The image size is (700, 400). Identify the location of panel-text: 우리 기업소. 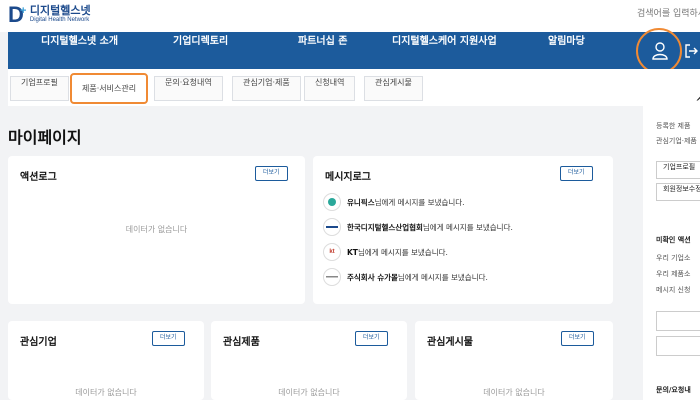
(673, 258).